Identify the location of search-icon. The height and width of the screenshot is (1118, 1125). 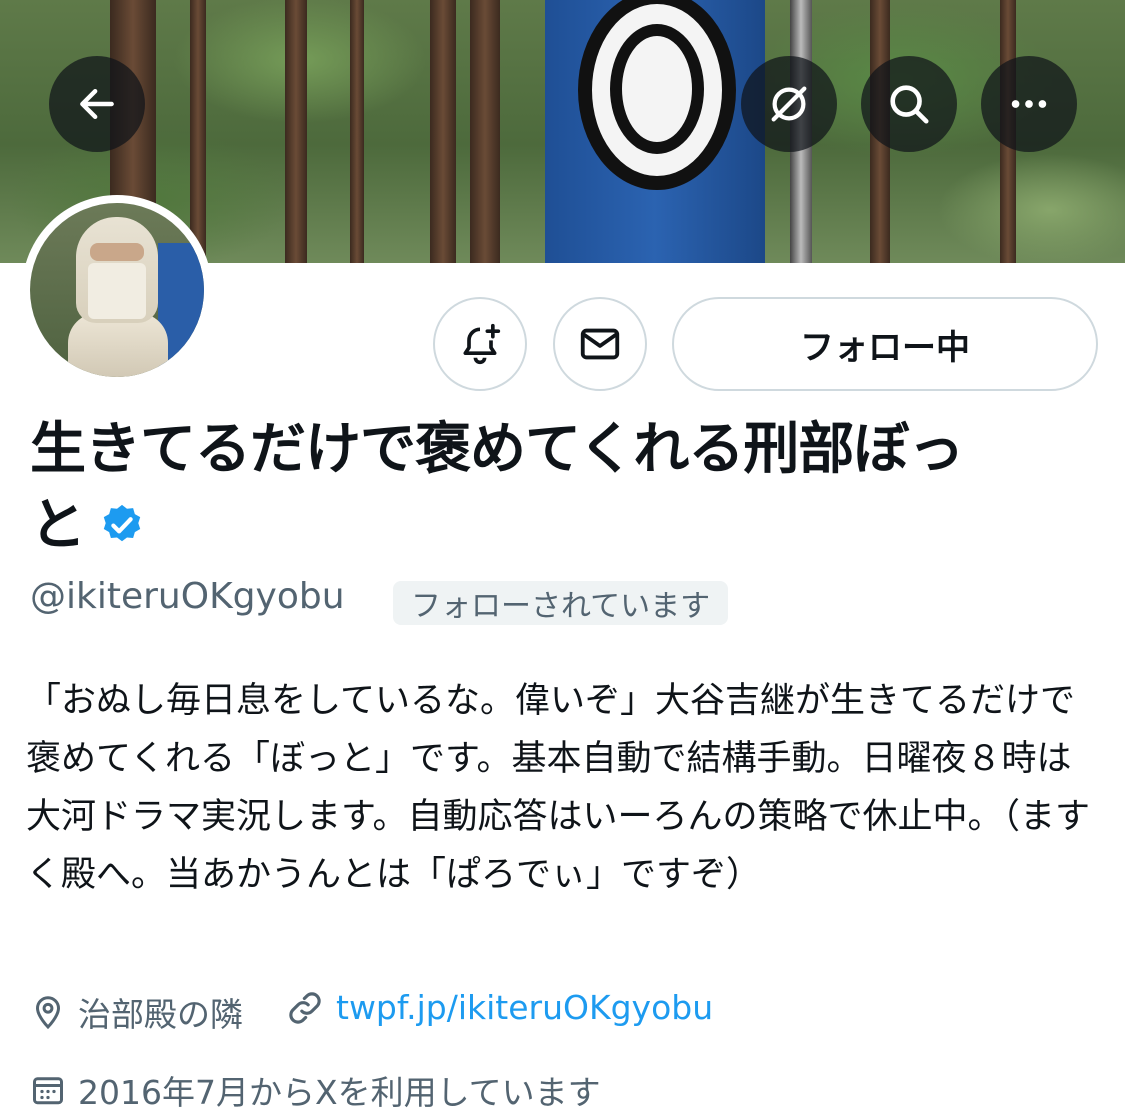
(909, 104).